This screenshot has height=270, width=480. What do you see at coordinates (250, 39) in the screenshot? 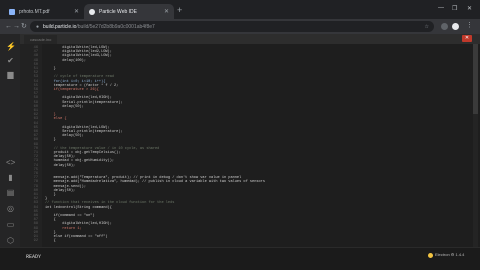
I see `file-tab-bar: cascade.ino ✕` at bounding box center [250, 39].